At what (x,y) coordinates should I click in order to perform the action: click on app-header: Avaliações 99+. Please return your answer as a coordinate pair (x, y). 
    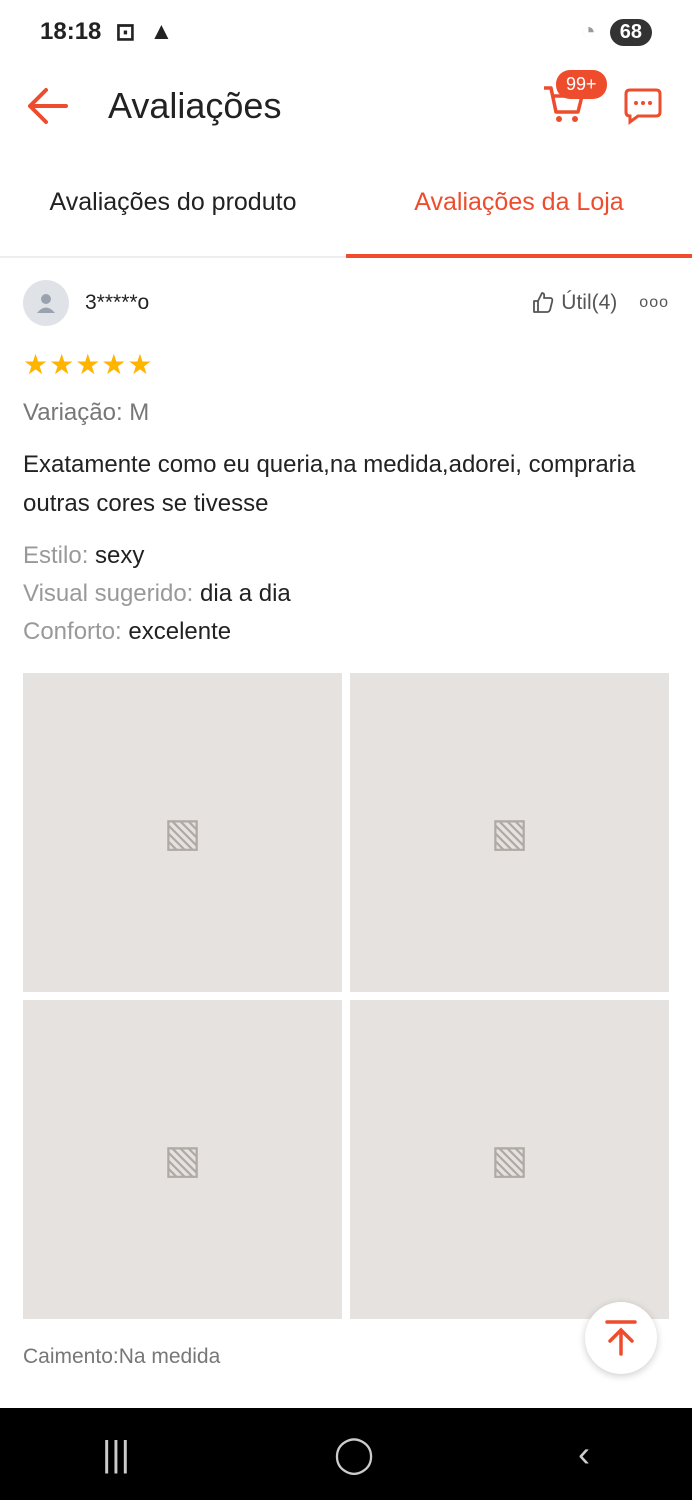
    Looking at the image, I should click on (346, 106).